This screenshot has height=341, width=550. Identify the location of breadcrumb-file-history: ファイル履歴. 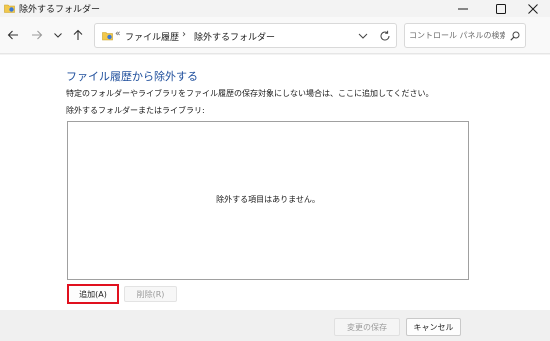
(152, 36).